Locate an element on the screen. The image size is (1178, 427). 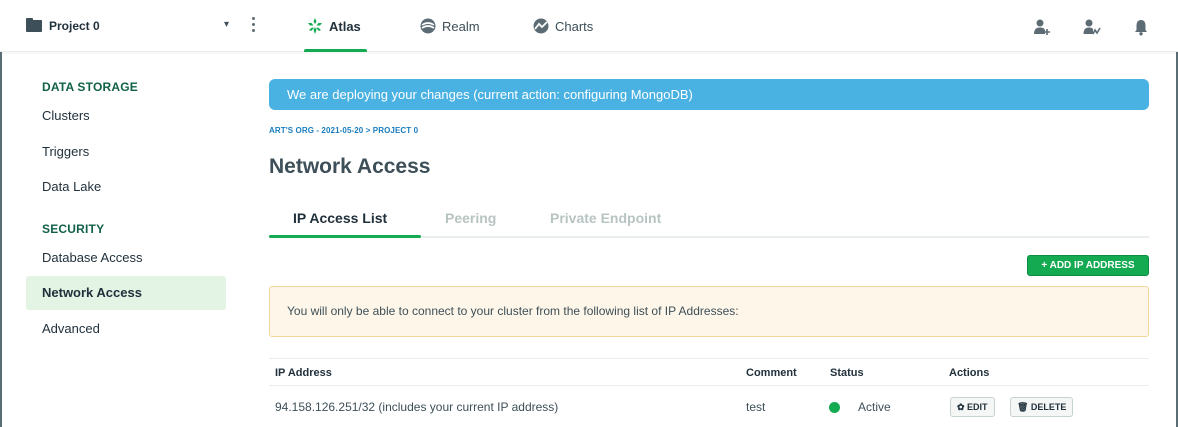
bell-icon is located at coordinates (1141, 27).